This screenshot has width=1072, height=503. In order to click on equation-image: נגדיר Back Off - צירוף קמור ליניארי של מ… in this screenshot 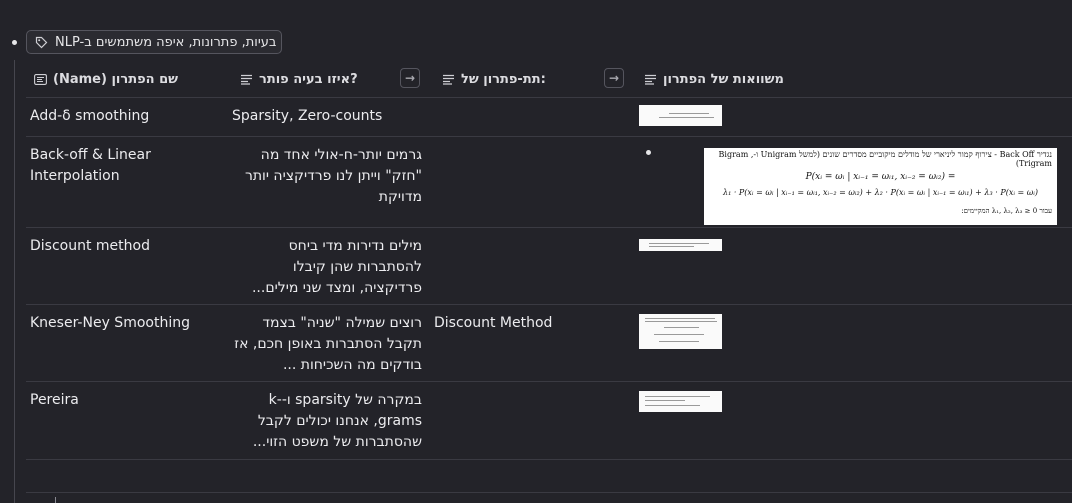, I will do `click(880, 186)`.